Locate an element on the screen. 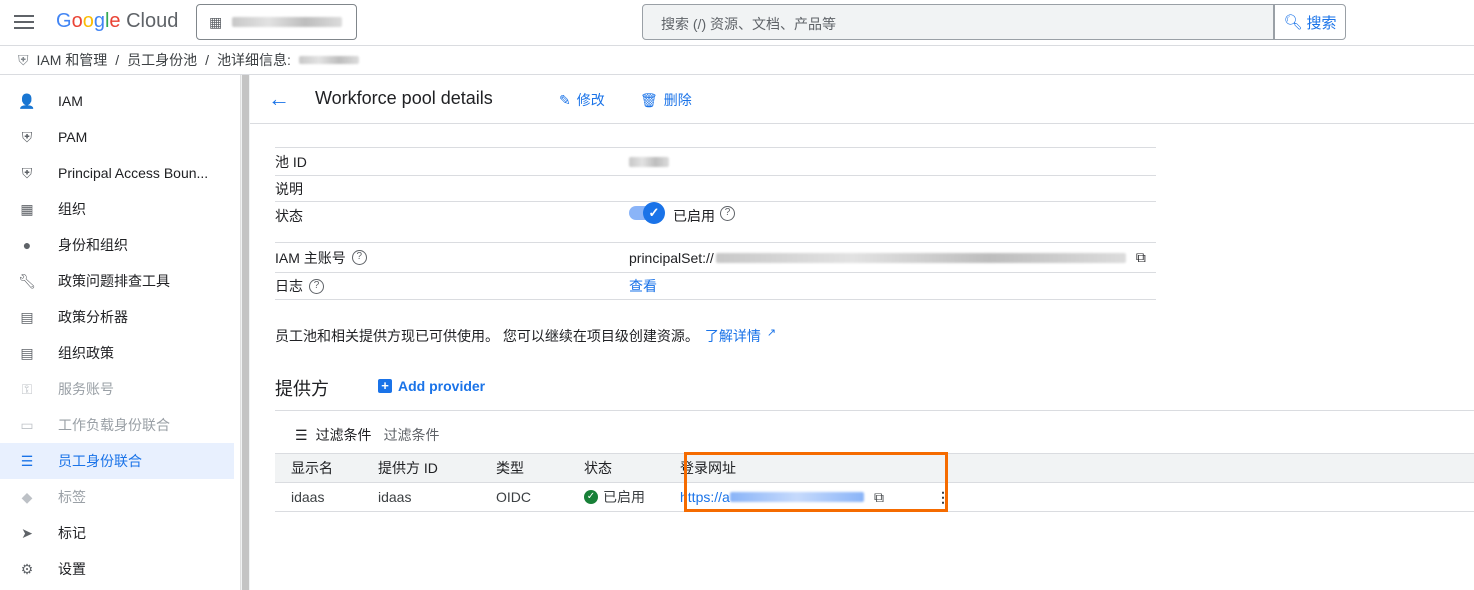  login-url-highlight is located at coordinates (816, 482).